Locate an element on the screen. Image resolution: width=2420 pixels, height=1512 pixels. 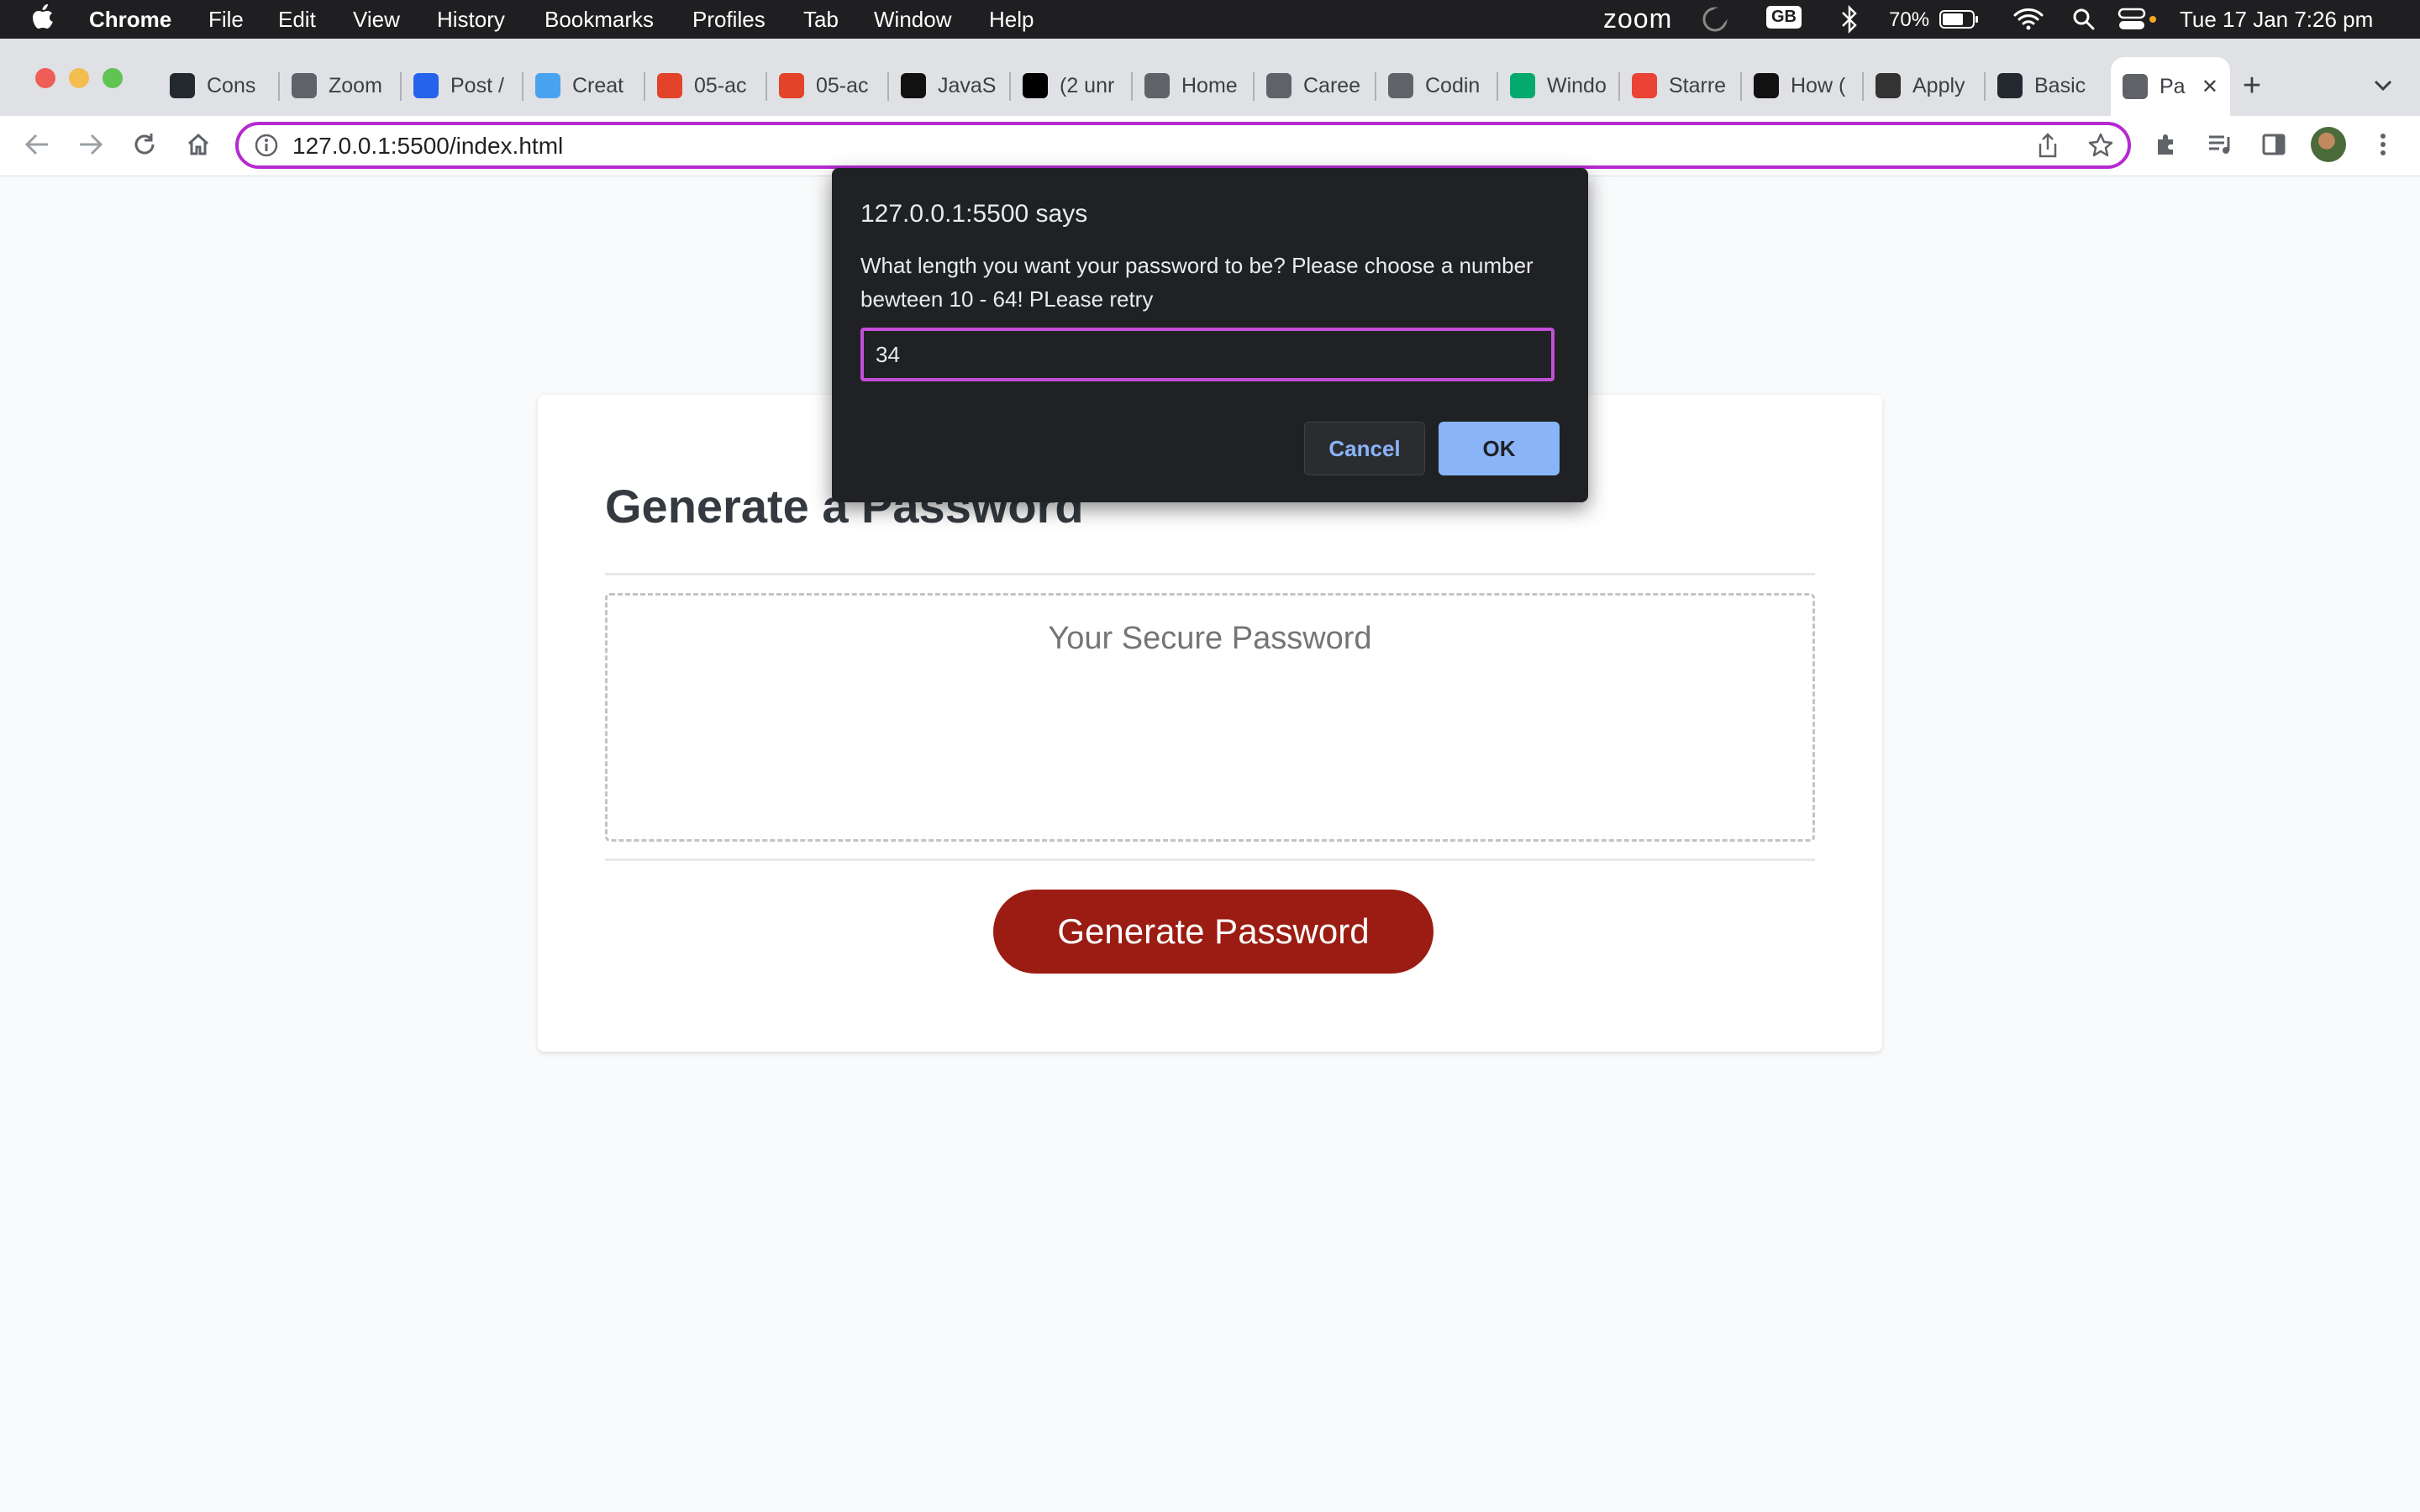
browser-tab: Starre is located at coordinates (1678, 85).